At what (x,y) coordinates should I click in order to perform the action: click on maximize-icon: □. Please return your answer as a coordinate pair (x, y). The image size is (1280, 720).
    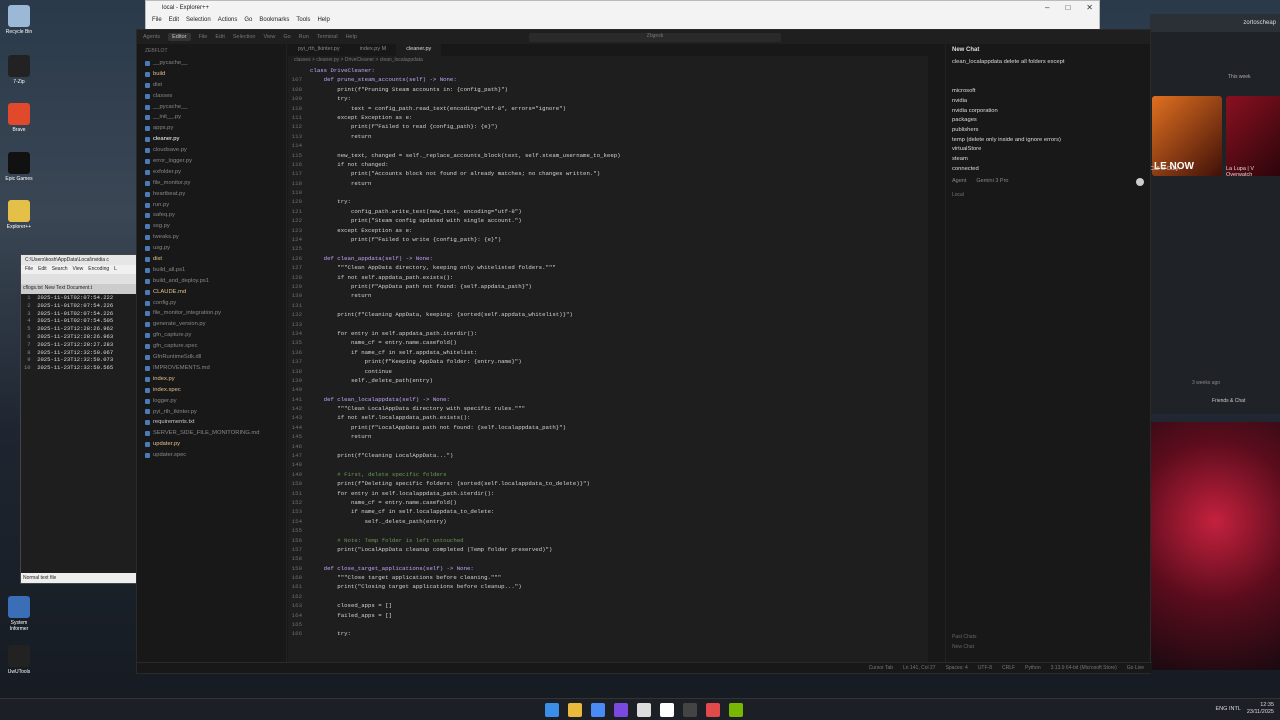
    Looking at the image, I should click on (1067, 7).